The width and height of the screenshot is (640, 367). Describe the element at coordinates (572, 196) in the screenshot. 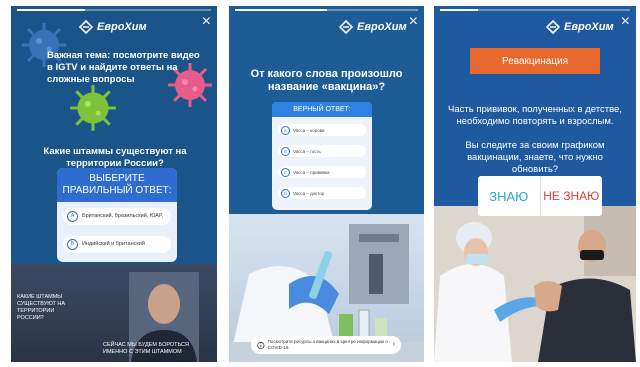

I see `poll-option-no: НЕ ЗНАЮ` at that location.